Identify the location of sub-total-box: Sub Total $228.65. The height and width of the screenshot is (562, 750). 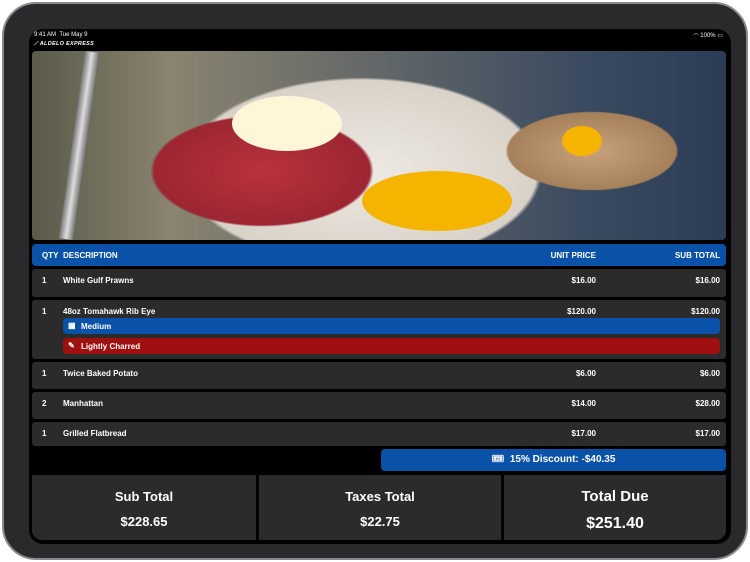
(144, 507).